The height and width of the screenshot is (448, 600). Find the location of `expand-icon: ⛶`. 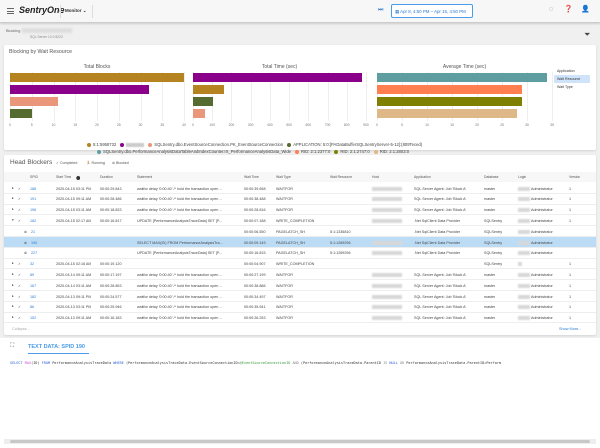

expand-icon: ⛶ is located at coordinates (12, 346).